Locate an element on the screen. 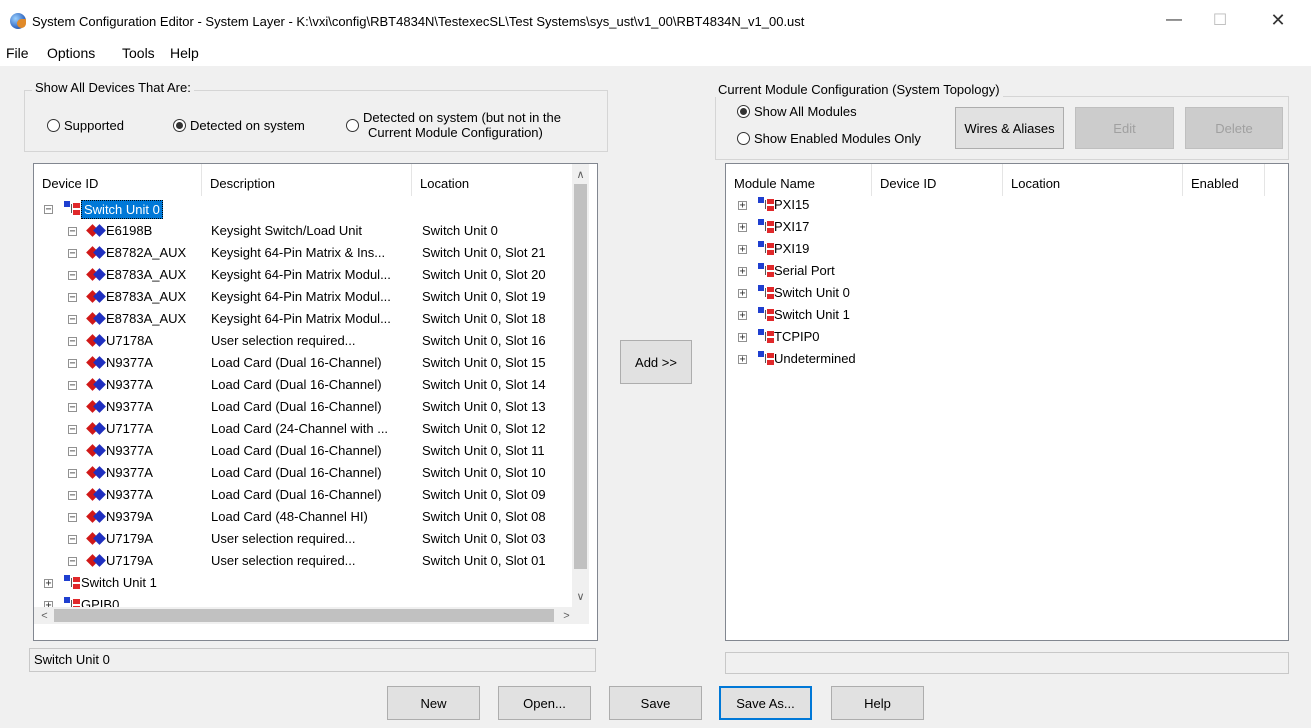 This screenshot has height=728, width=1311. wires-aliases-button: Wires & Aliases is located at coordinates (1009, 128).